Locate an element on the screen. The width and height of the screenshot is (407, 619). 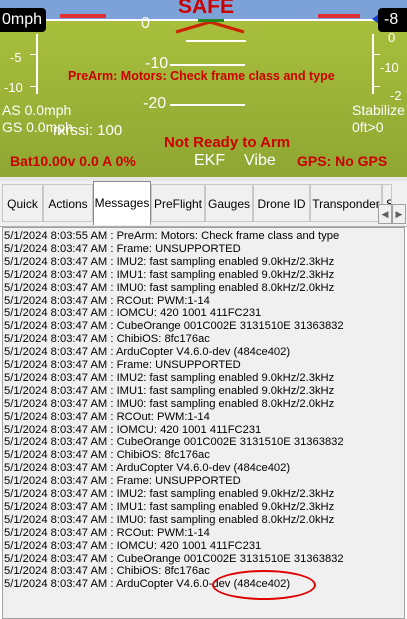
heading-center: 0 is located at coordinates (145, 23).